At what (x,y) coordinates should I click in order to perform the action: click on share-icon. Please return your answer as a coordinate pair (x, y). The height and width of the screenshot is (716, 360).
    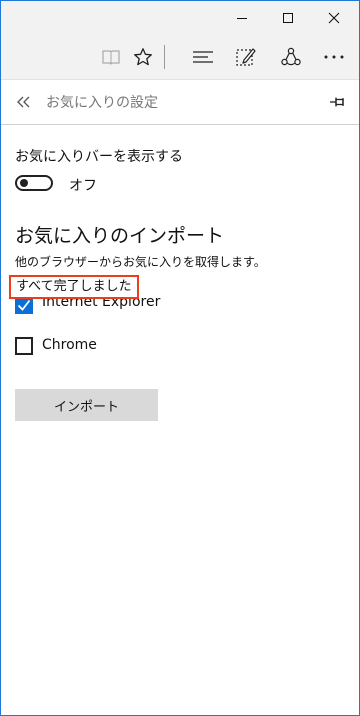
    Looking at the image, I should click on (291, 56).